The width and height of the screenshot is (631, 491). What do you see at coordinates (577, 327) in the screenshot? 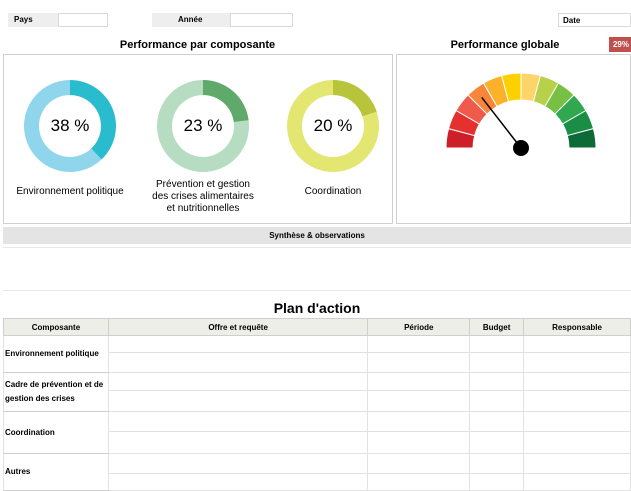
I see `col-header-responsable: Responsable` at bounding box center [577, 327].